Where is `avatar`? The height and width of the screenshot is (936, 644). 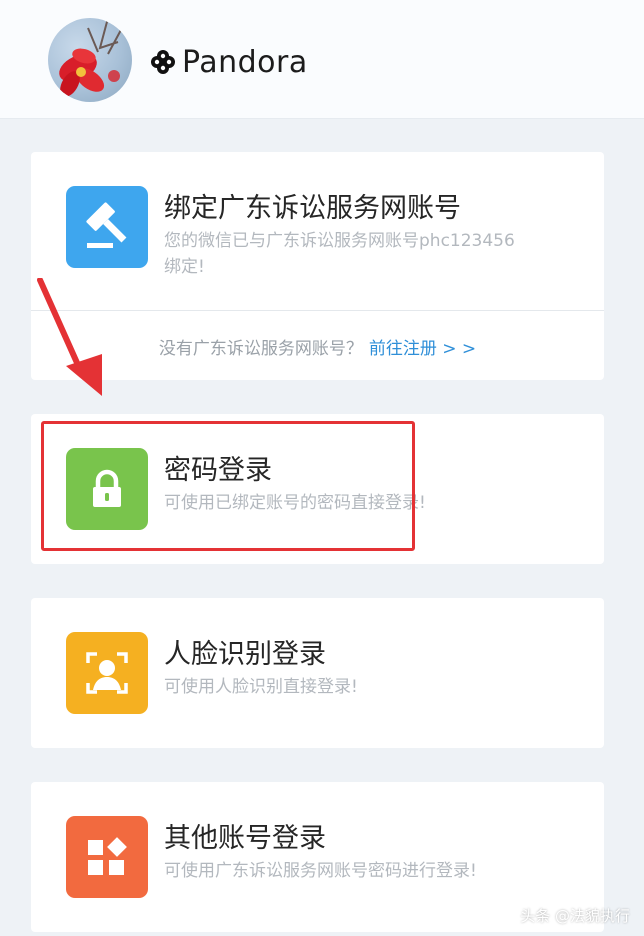
avatar is located at coordinates (90, 60).